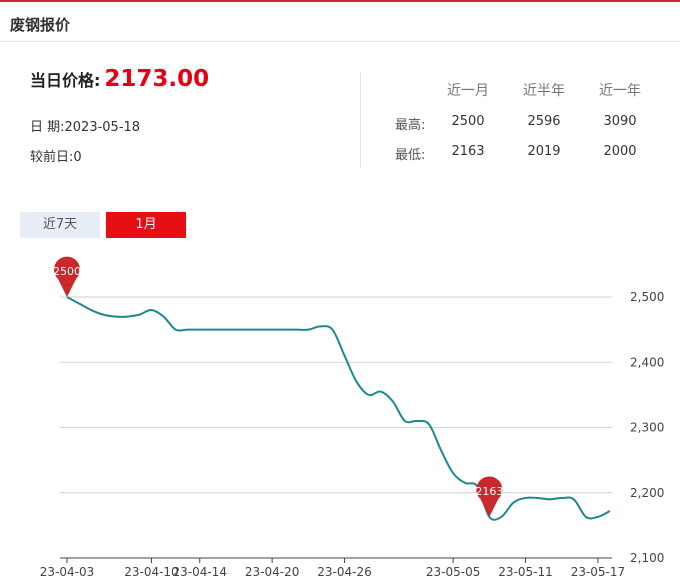 The image size is (680, 580). What do you see at coordinates (544, 151) in the screenshot?
I see `stats-low-halfyear: 2019` at bounding box center [544, 151].